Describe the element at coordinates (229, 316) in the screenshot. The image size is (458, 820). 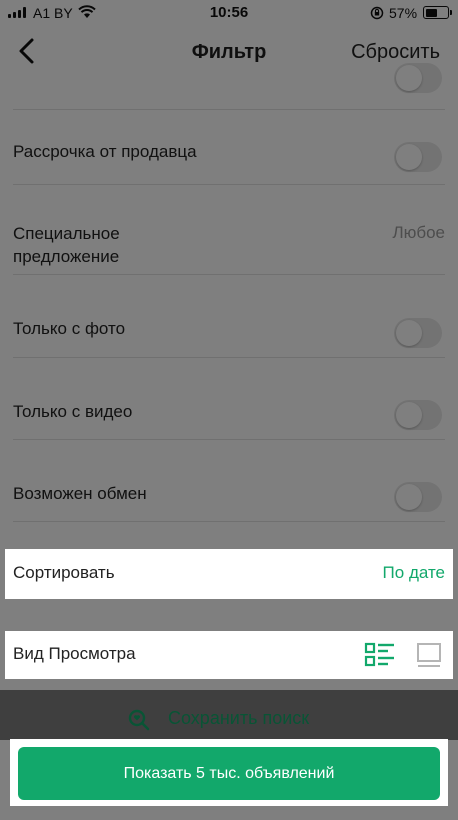
I see `filter-row-photo: Только с фото` at that location.